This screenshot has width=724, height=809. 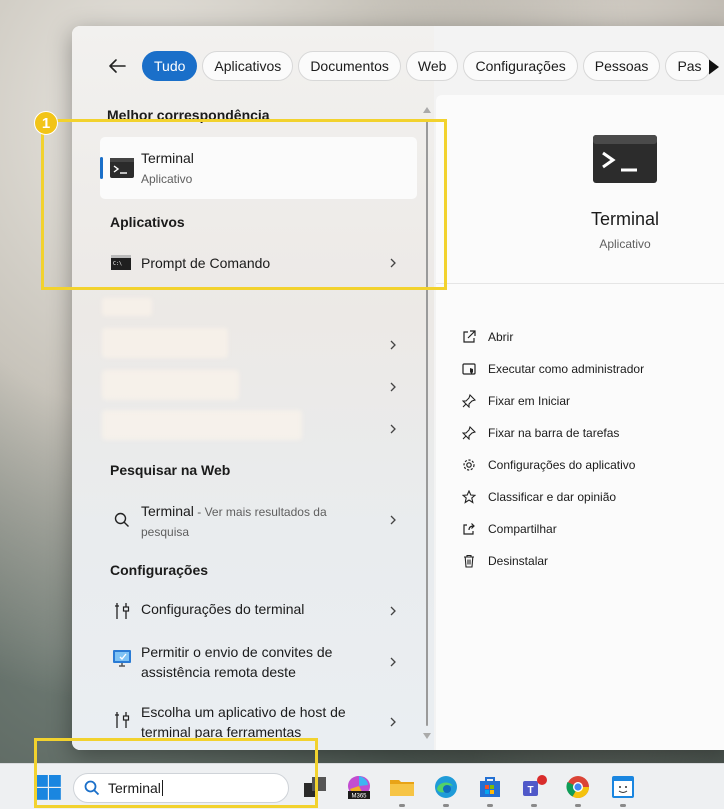 What do you see at coordinates (490, 787) in the screenshot?
I see `microsoft-store-icon` at bounding box center [490, 787].